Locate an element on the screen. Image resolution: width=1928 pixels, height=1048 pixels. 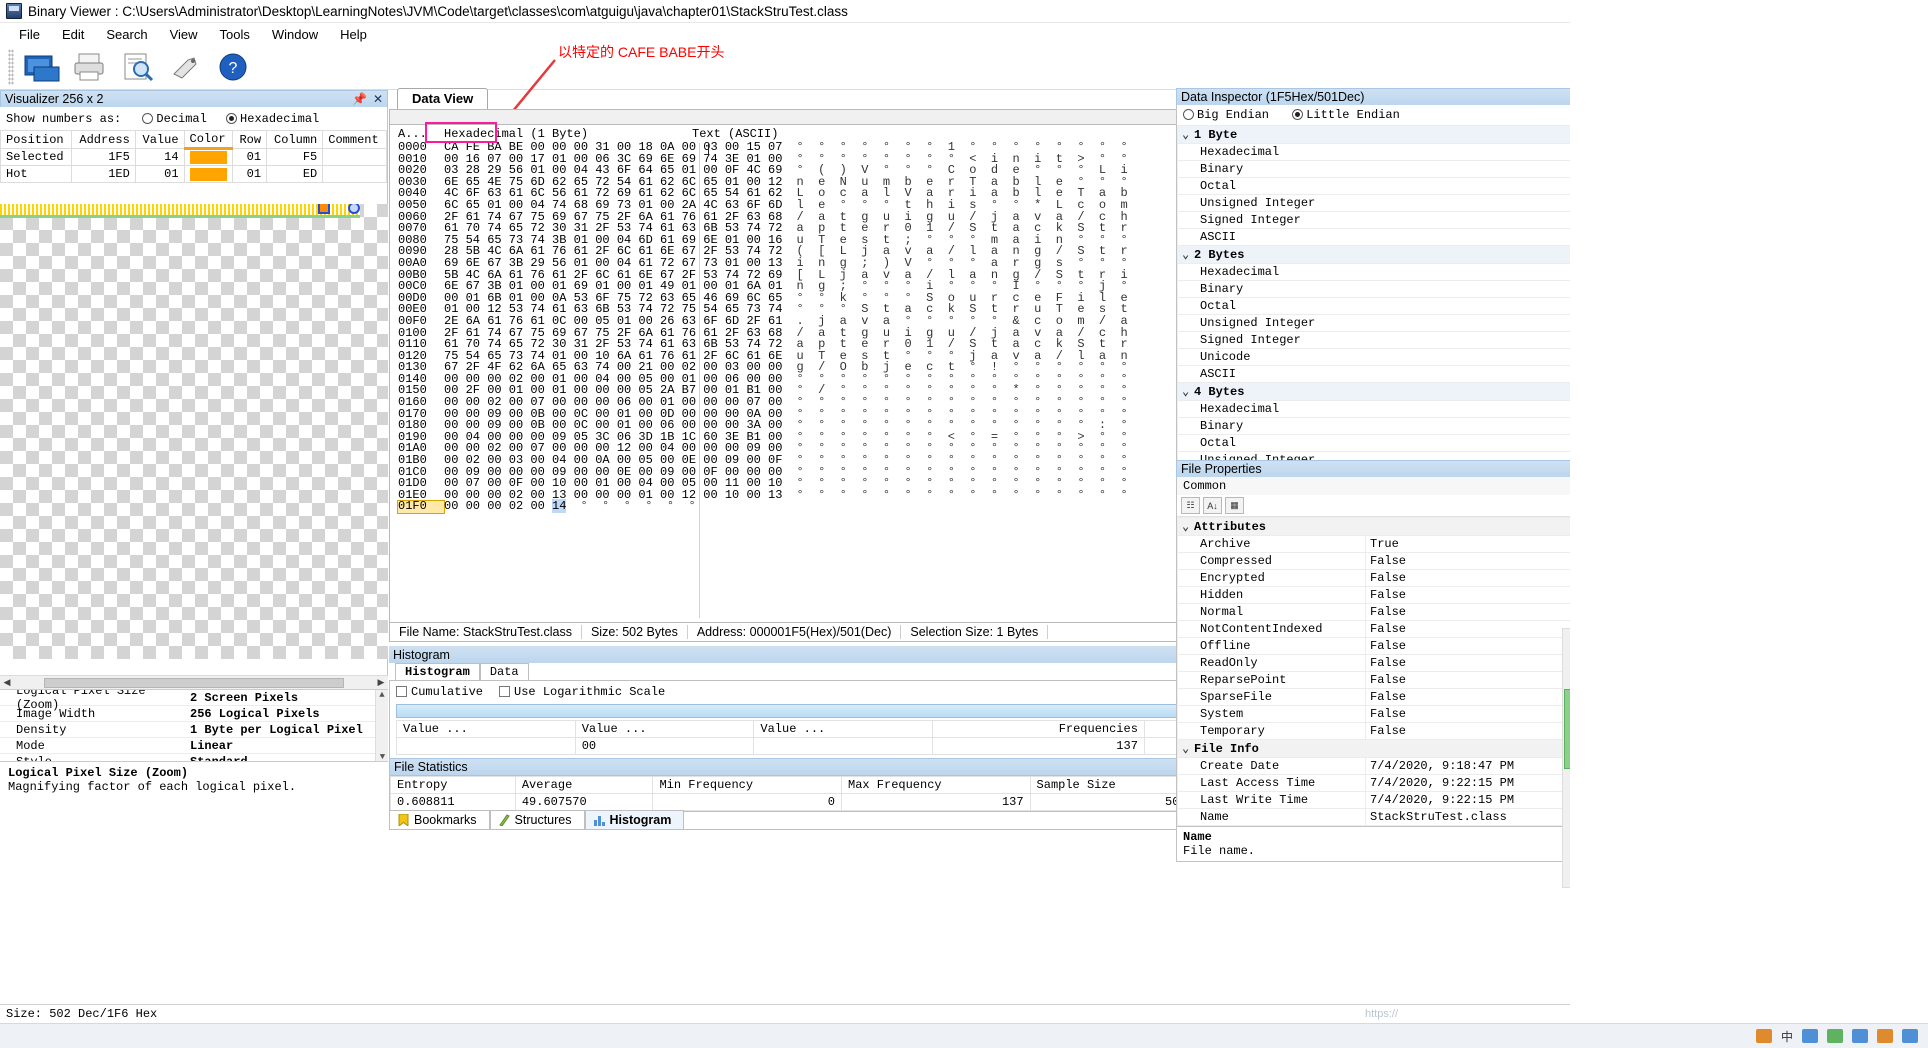
pin-icon: 📌 is located at coordinates (359, 99).